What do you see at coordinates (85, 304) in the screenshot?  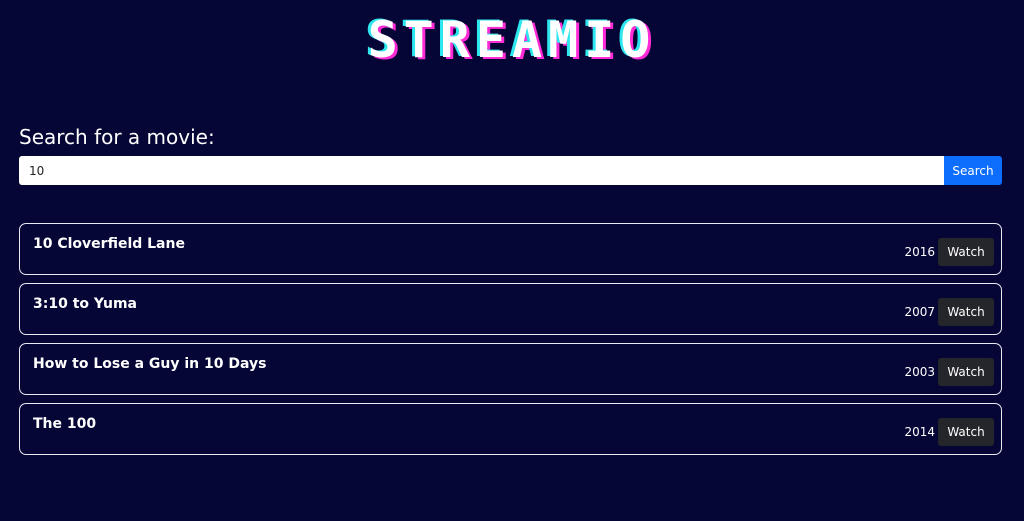 I see `movie-title: 3:10 to Yuma` at bounding box center [85, 304].